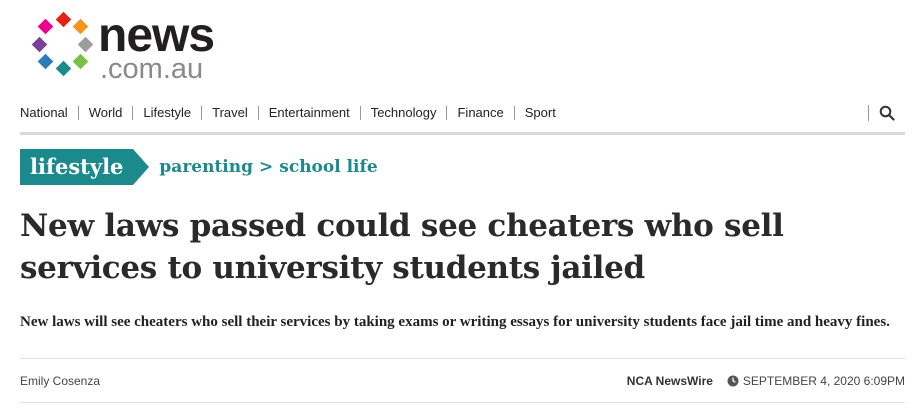  Describe the element at coordinates (309, 113) in the screenshot. I see `nav-item-entertainment: Entertainment` at that location.